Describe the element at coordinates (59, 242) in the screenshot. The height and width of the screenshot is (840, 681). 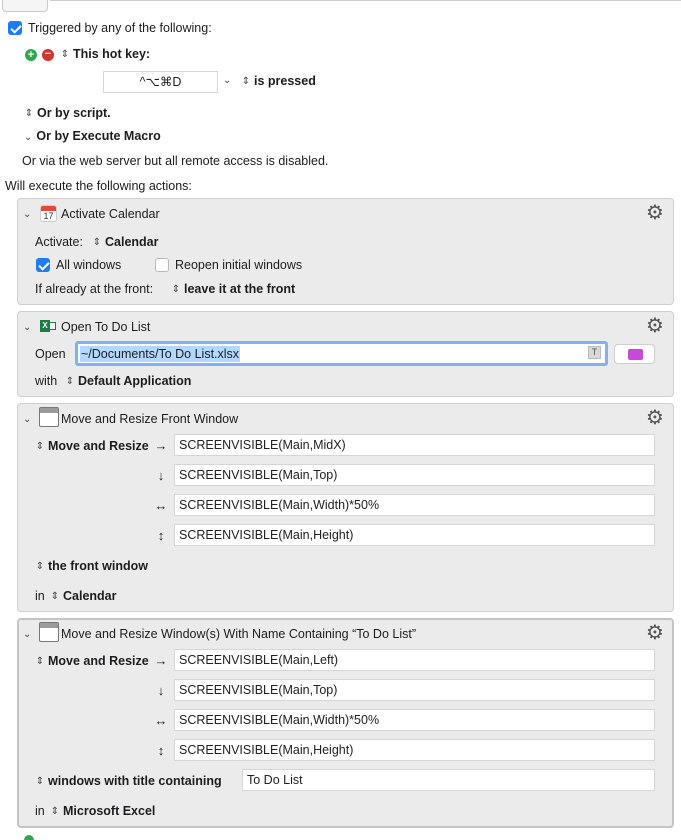
I see `activate-label: Activate:` at that location.